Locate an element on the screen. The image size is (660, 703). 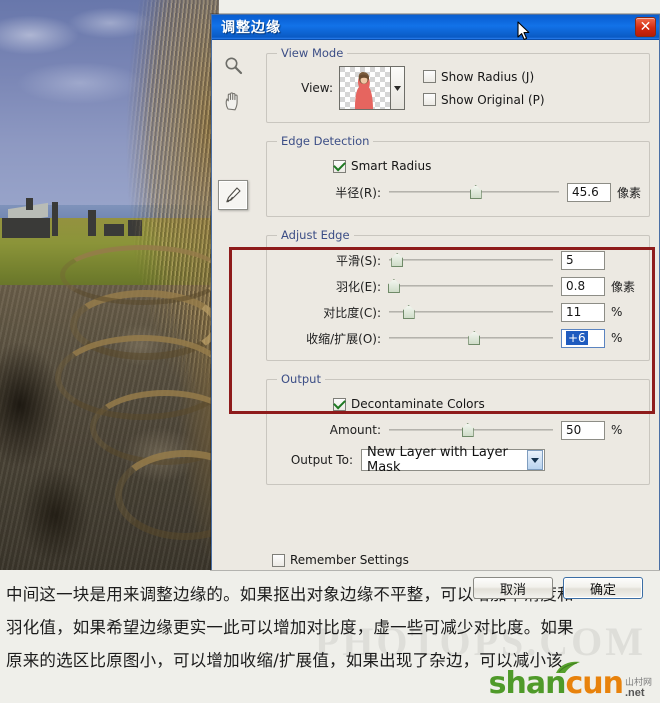
shift-edge-slider-knob is located at coordinates (474, 338).